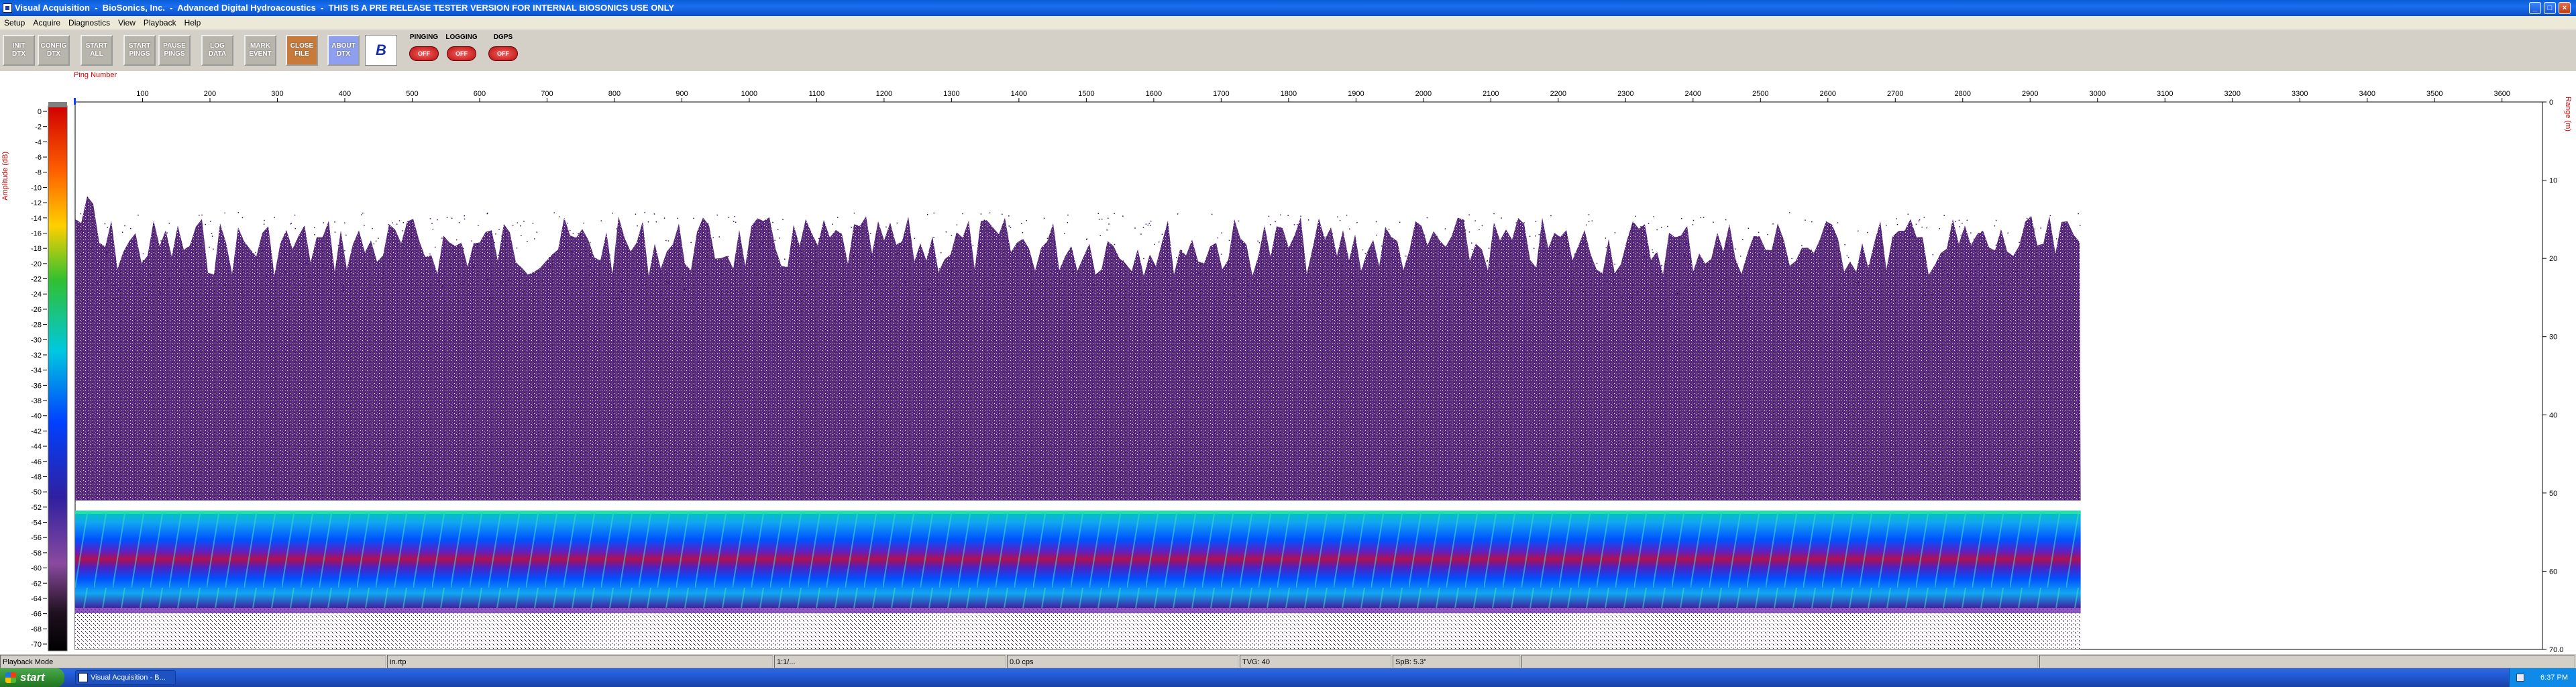  Describe the element at coordinates (217, 50) in the screenshot. I see `log-data-button: LOG DATA` at that location.